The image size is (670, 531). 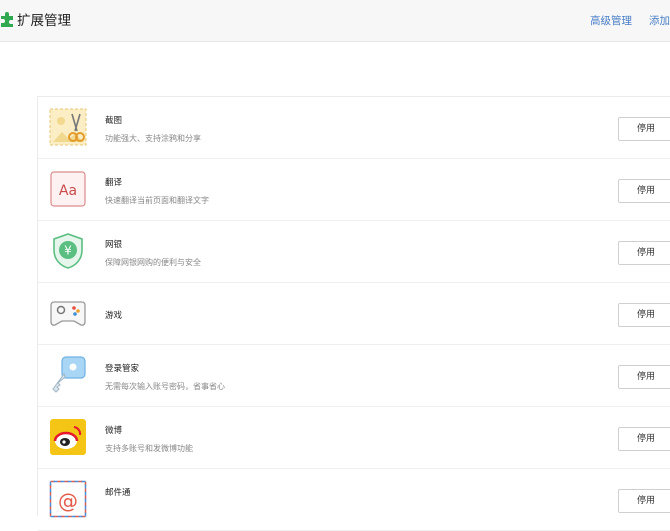 I want to click on bank-shield-icon: ¥, so click(x=68, y=251).